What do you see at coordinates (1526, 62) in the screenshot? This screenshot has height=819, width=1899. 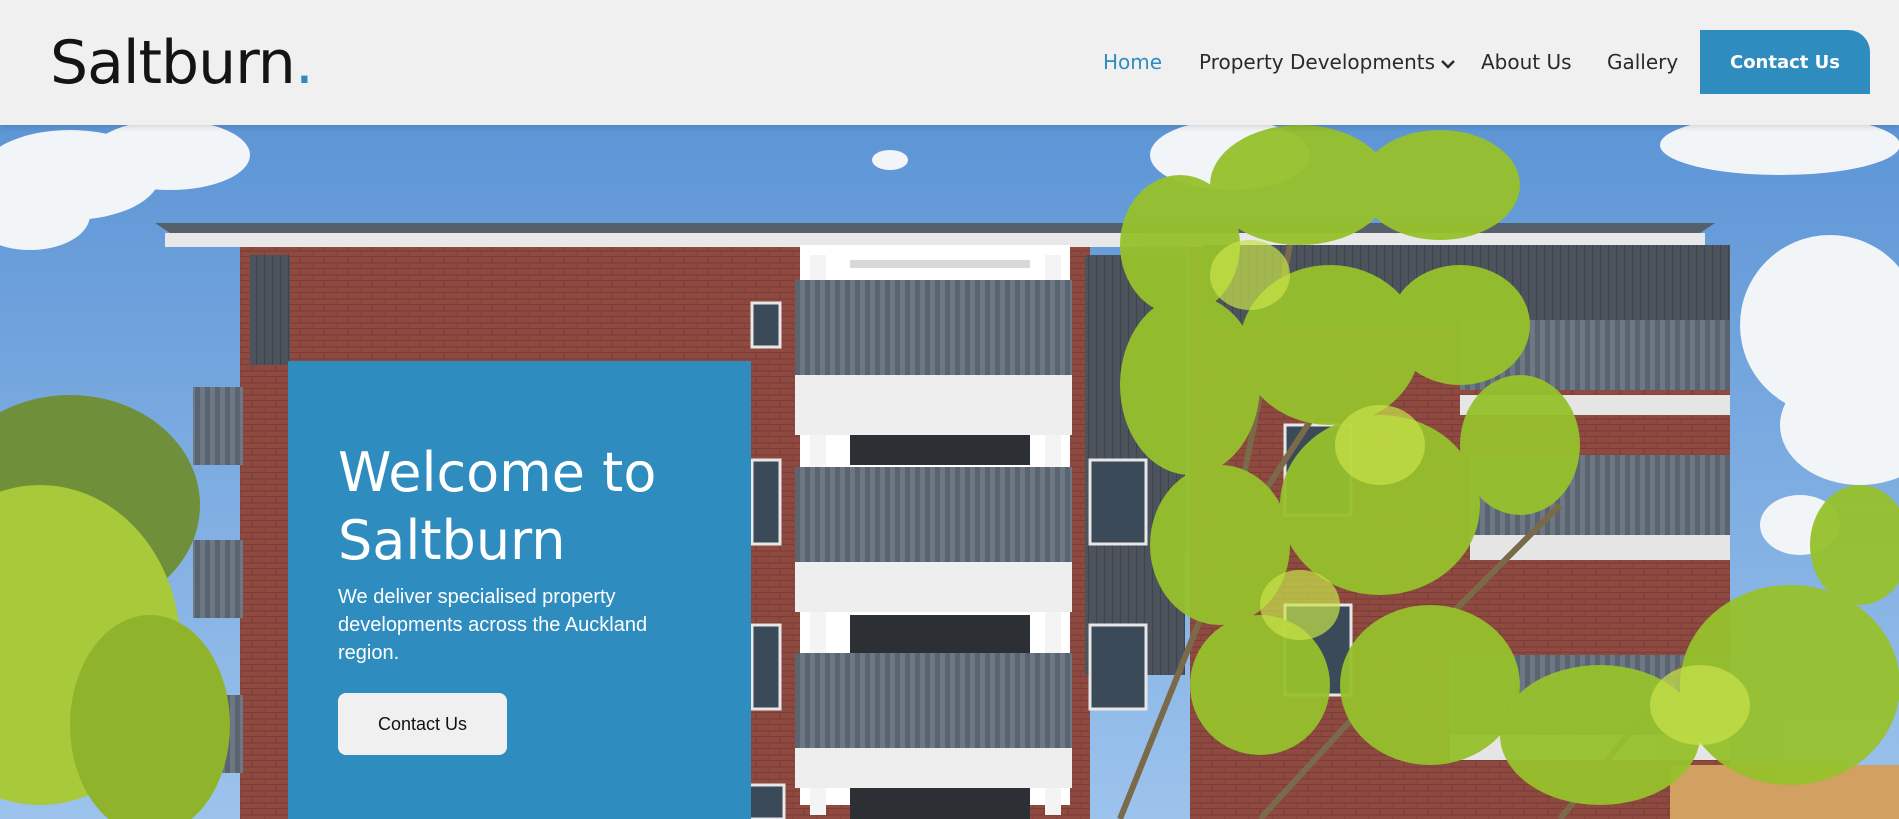 I see `nav-about-us: About Us` at bounding box center [1526, 62].